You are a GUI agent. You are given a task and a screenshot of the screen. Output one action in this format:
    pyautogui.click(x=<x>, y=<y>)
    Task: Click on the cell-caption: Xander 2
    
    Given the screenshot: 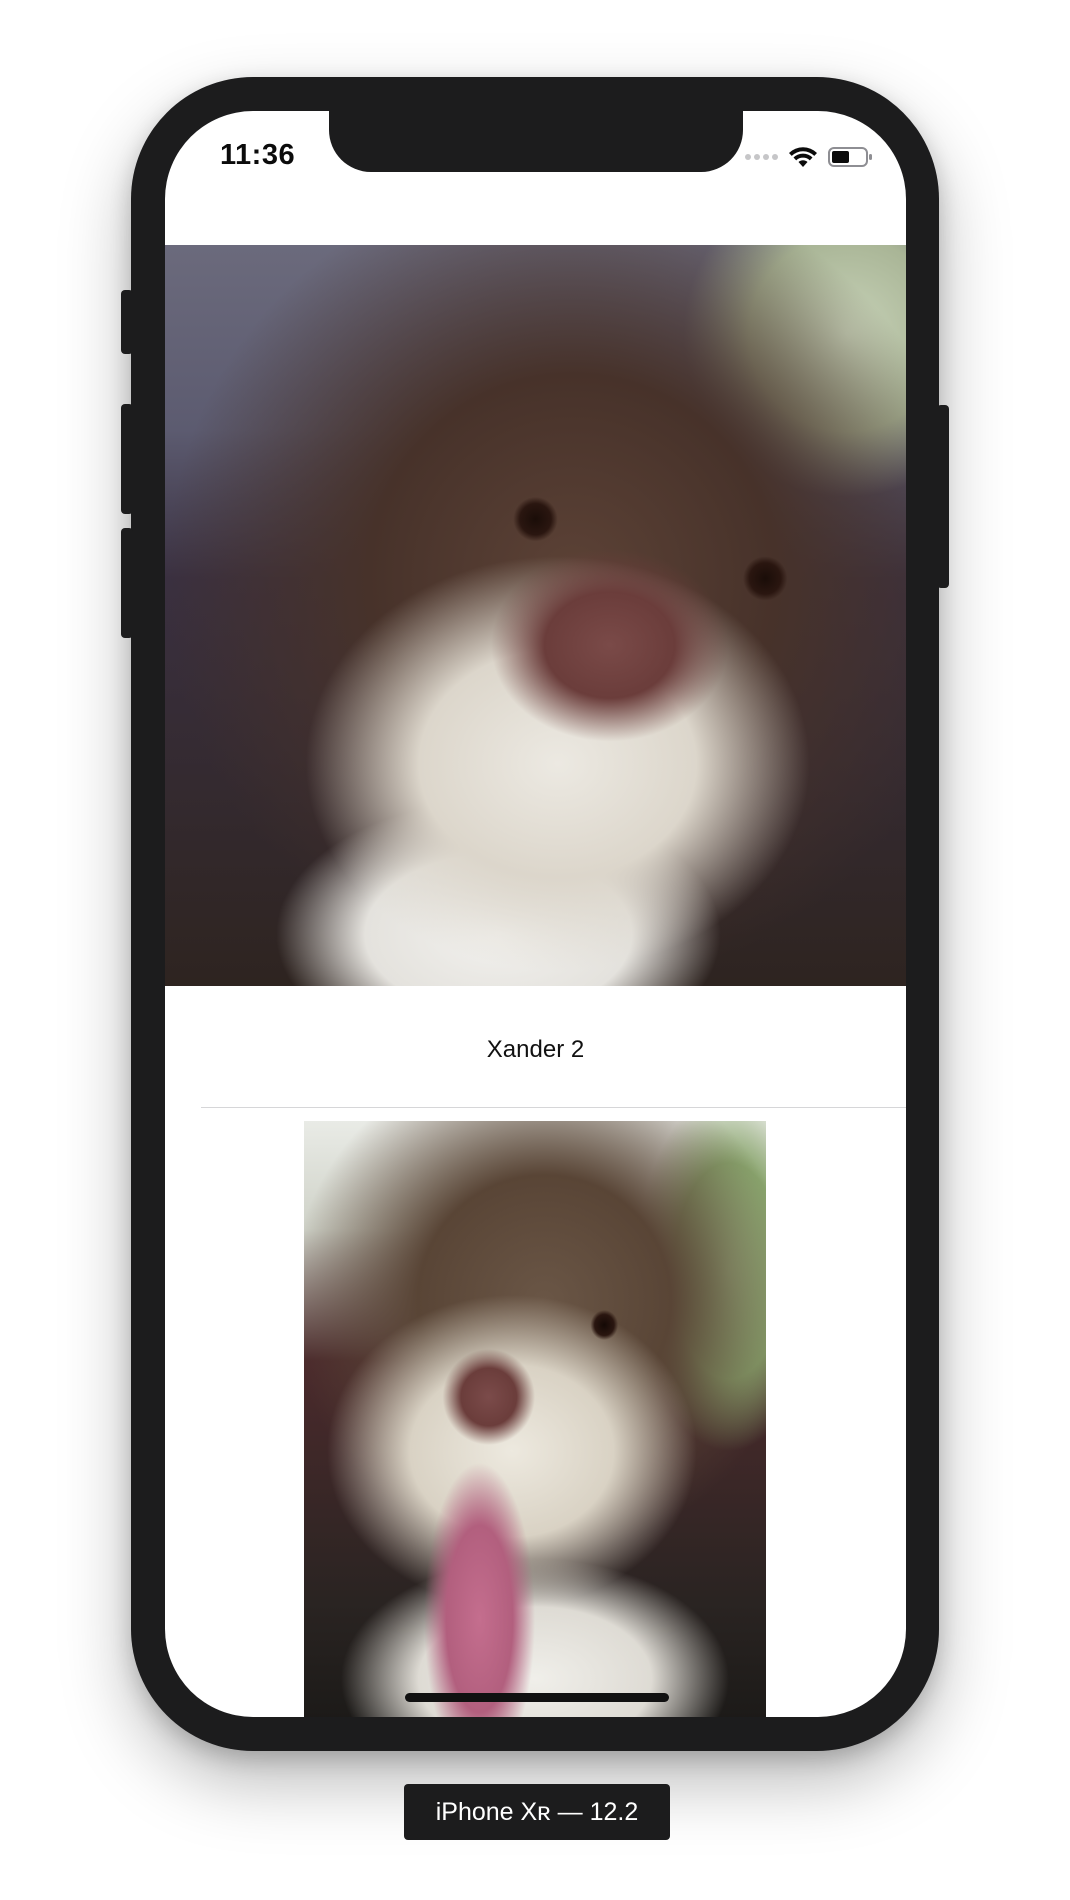 What is the action you would take?
    pyautogui.click(x=535, y=1049)
    